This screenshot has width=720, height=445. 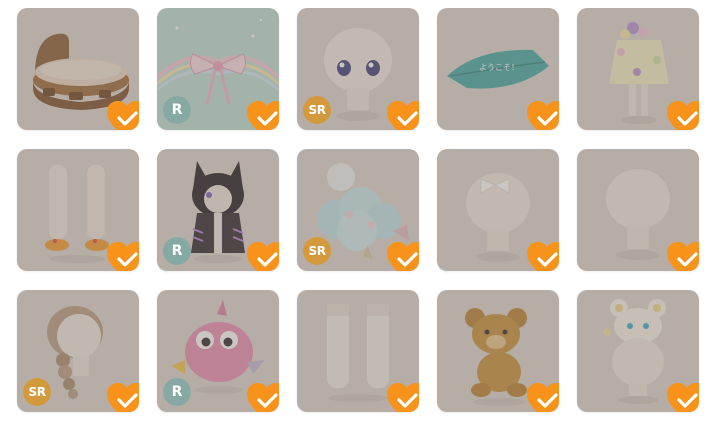 I want to click on item-tile: ようこそ！, so click(x=498, y=69).